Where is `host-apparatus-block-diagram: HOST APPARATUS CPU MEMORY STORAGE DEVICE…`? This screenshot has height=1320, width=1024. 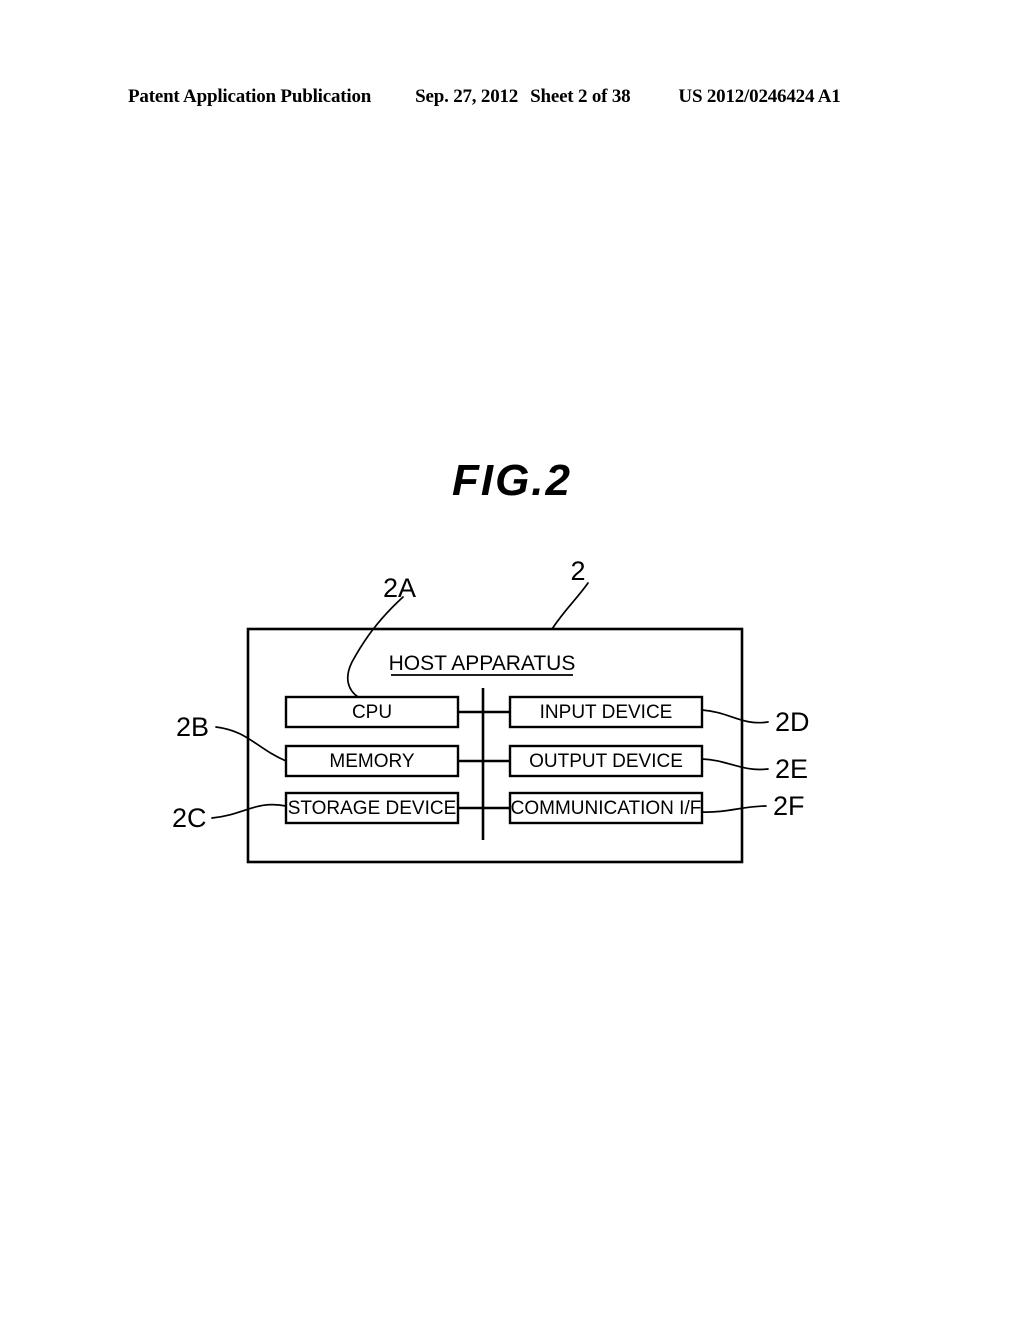 host-apparatus-block-diagram: HOST APPARATUS CPU MEMORY STORAGE DEVICE… is located at coordinates (491, 710).